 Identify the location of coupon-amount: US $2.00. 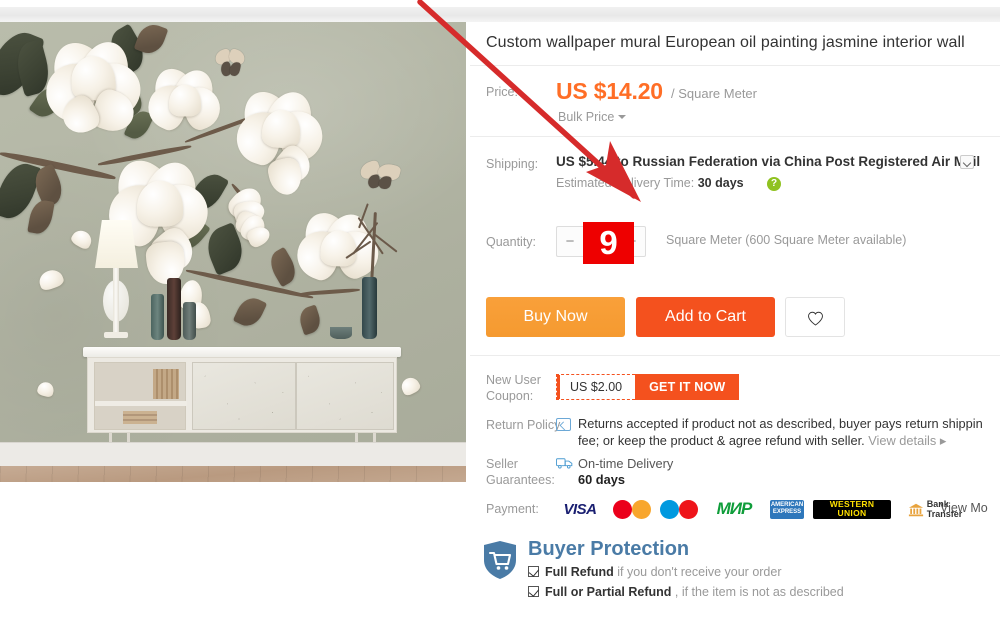
(596, 387).